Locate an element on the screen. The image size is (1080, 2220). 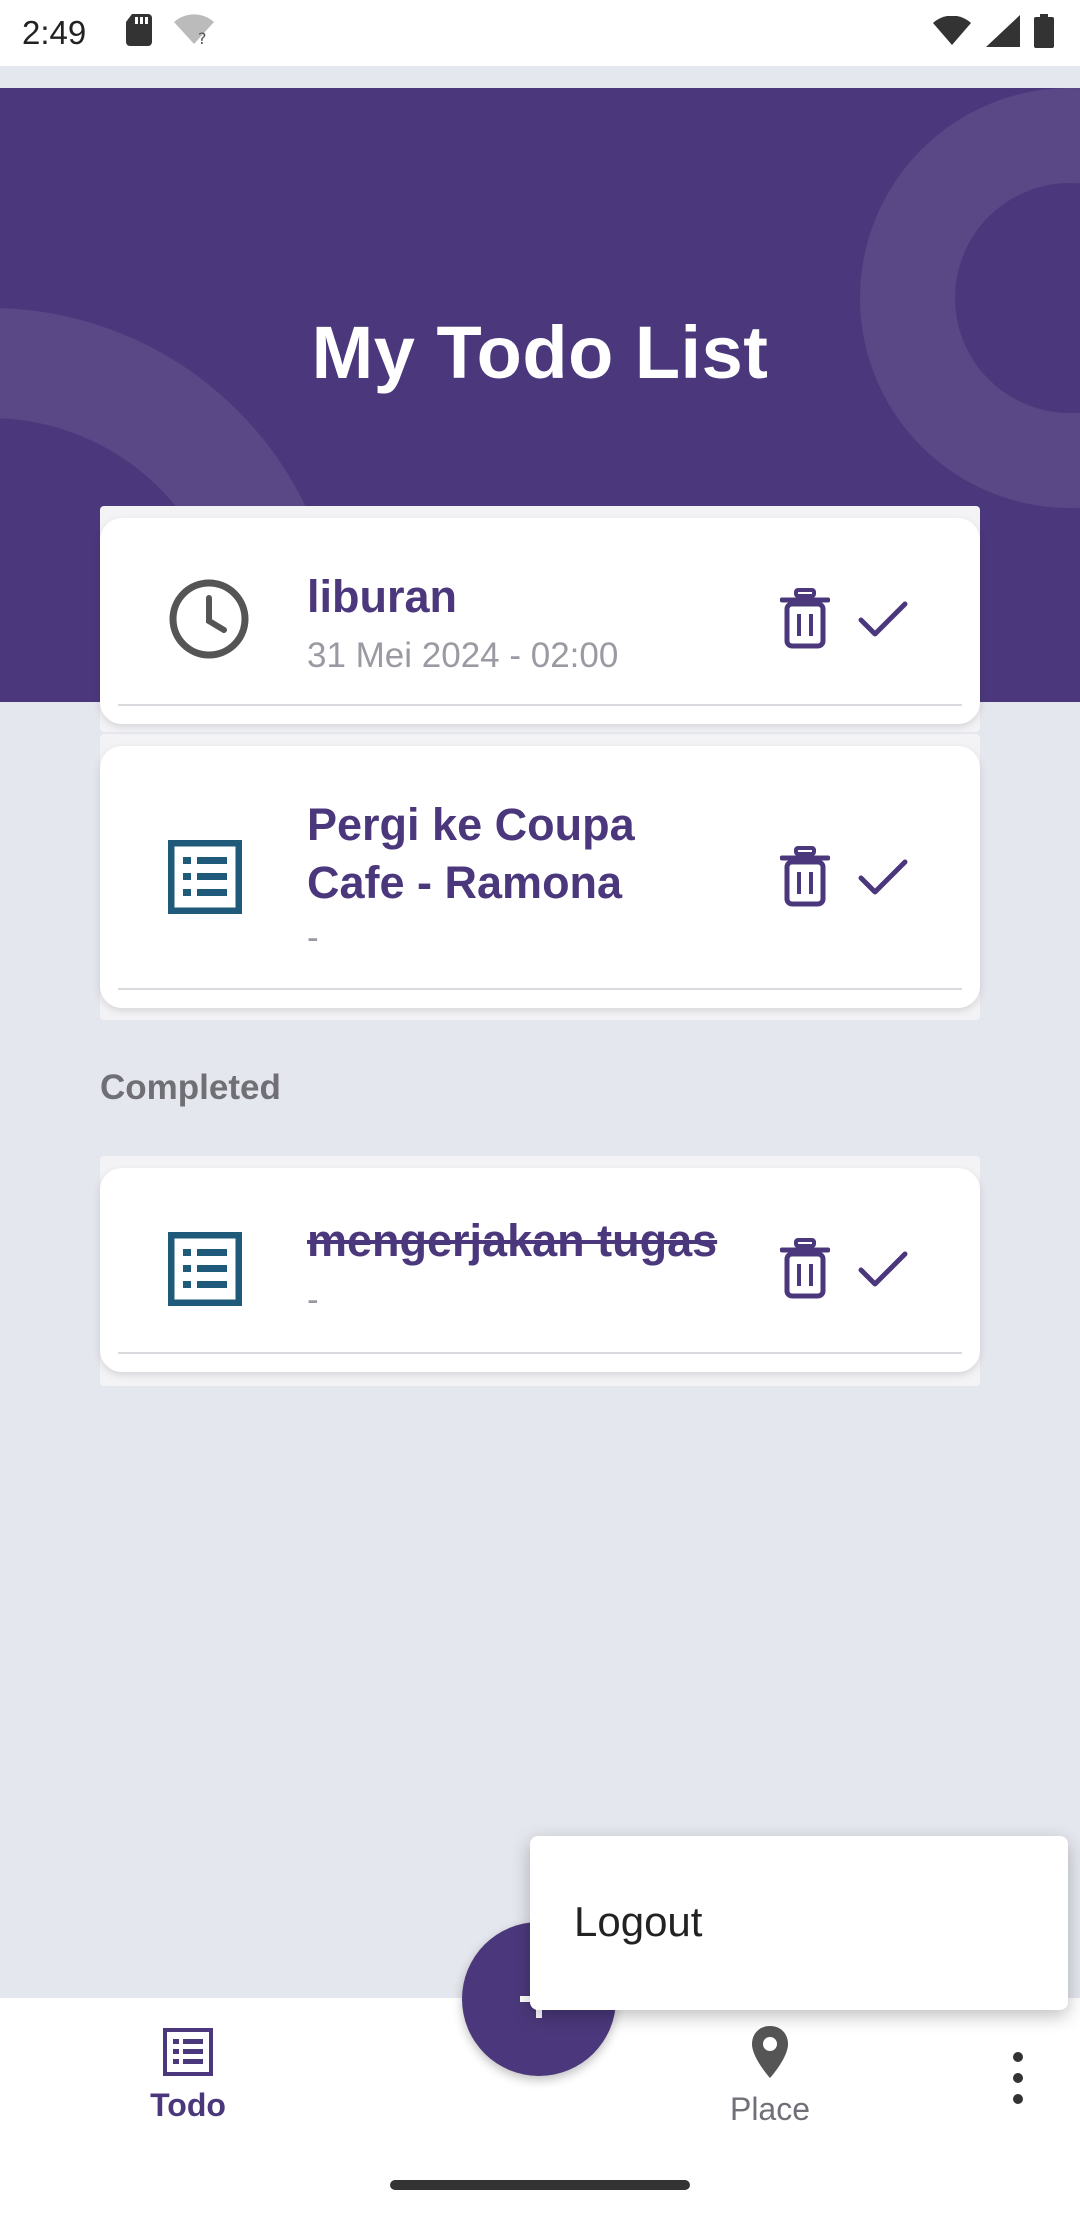
completed-todo-title: mengerjakan tugas is located at coordinates (512, 1240).